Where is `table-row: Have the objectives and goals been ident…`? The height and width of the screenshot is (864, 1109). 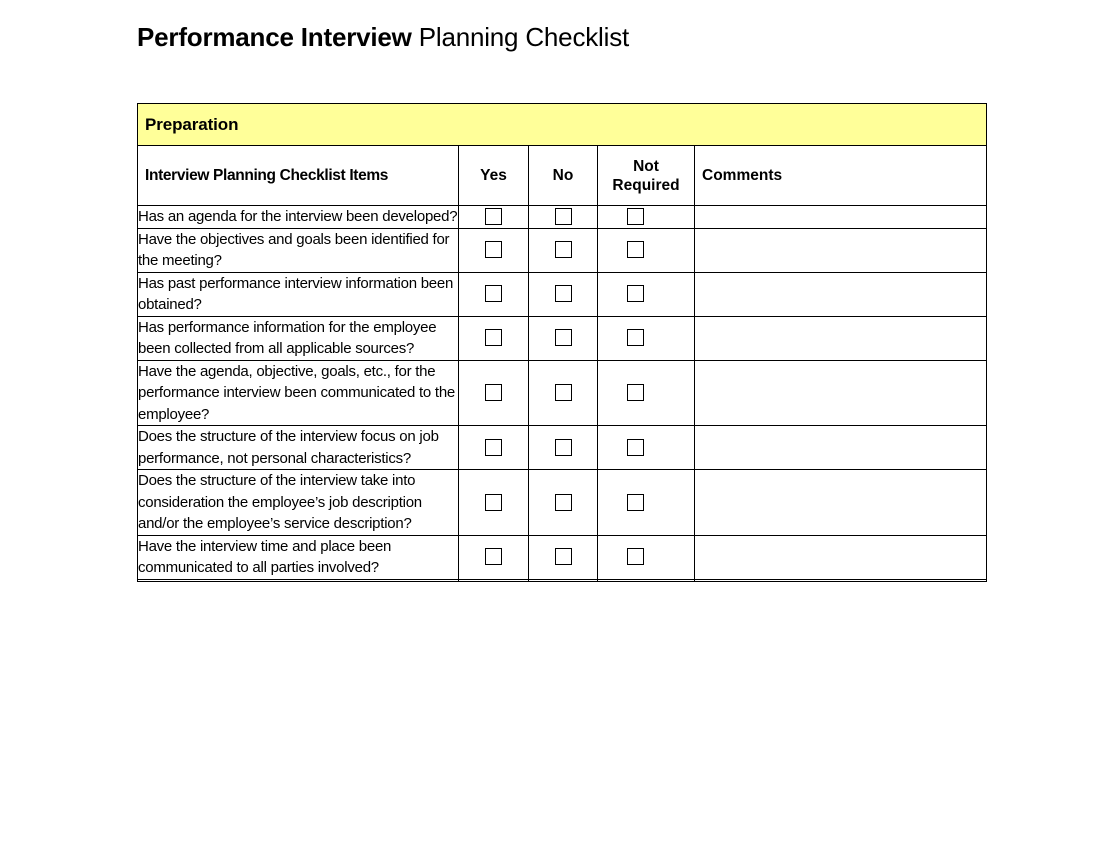 table-row: Have the objectives and goals been ident… is located at coordinates (562, 250).